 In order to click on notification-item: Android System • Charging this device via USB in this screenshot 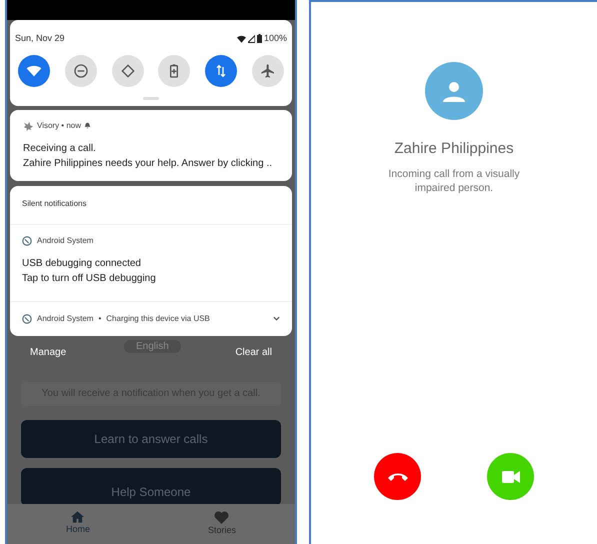, I will do `click(151, 319)`.